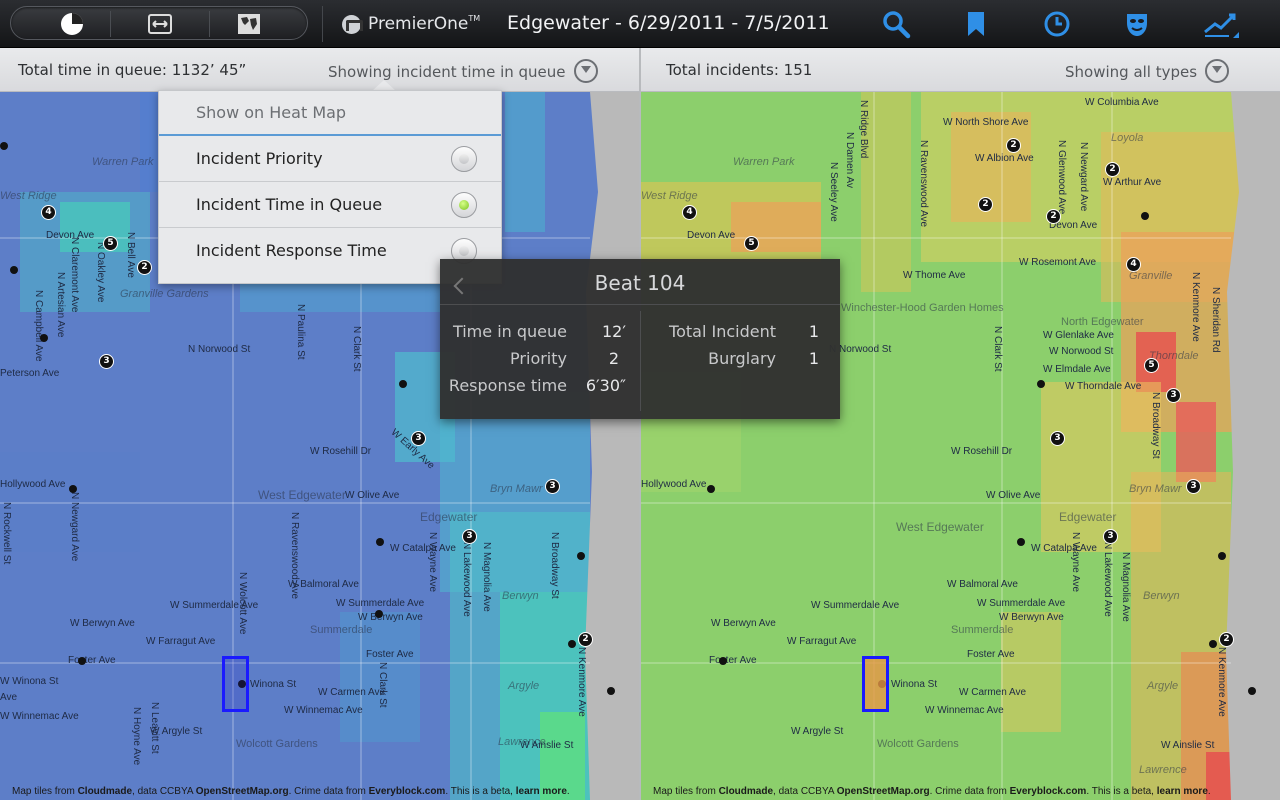 This screenshot has width=1280, height=800. What do you see at coordinates (39, 716) in the screenshot?
I see `street-label: W Winnemac Ave` at bounding box center [39, 716].